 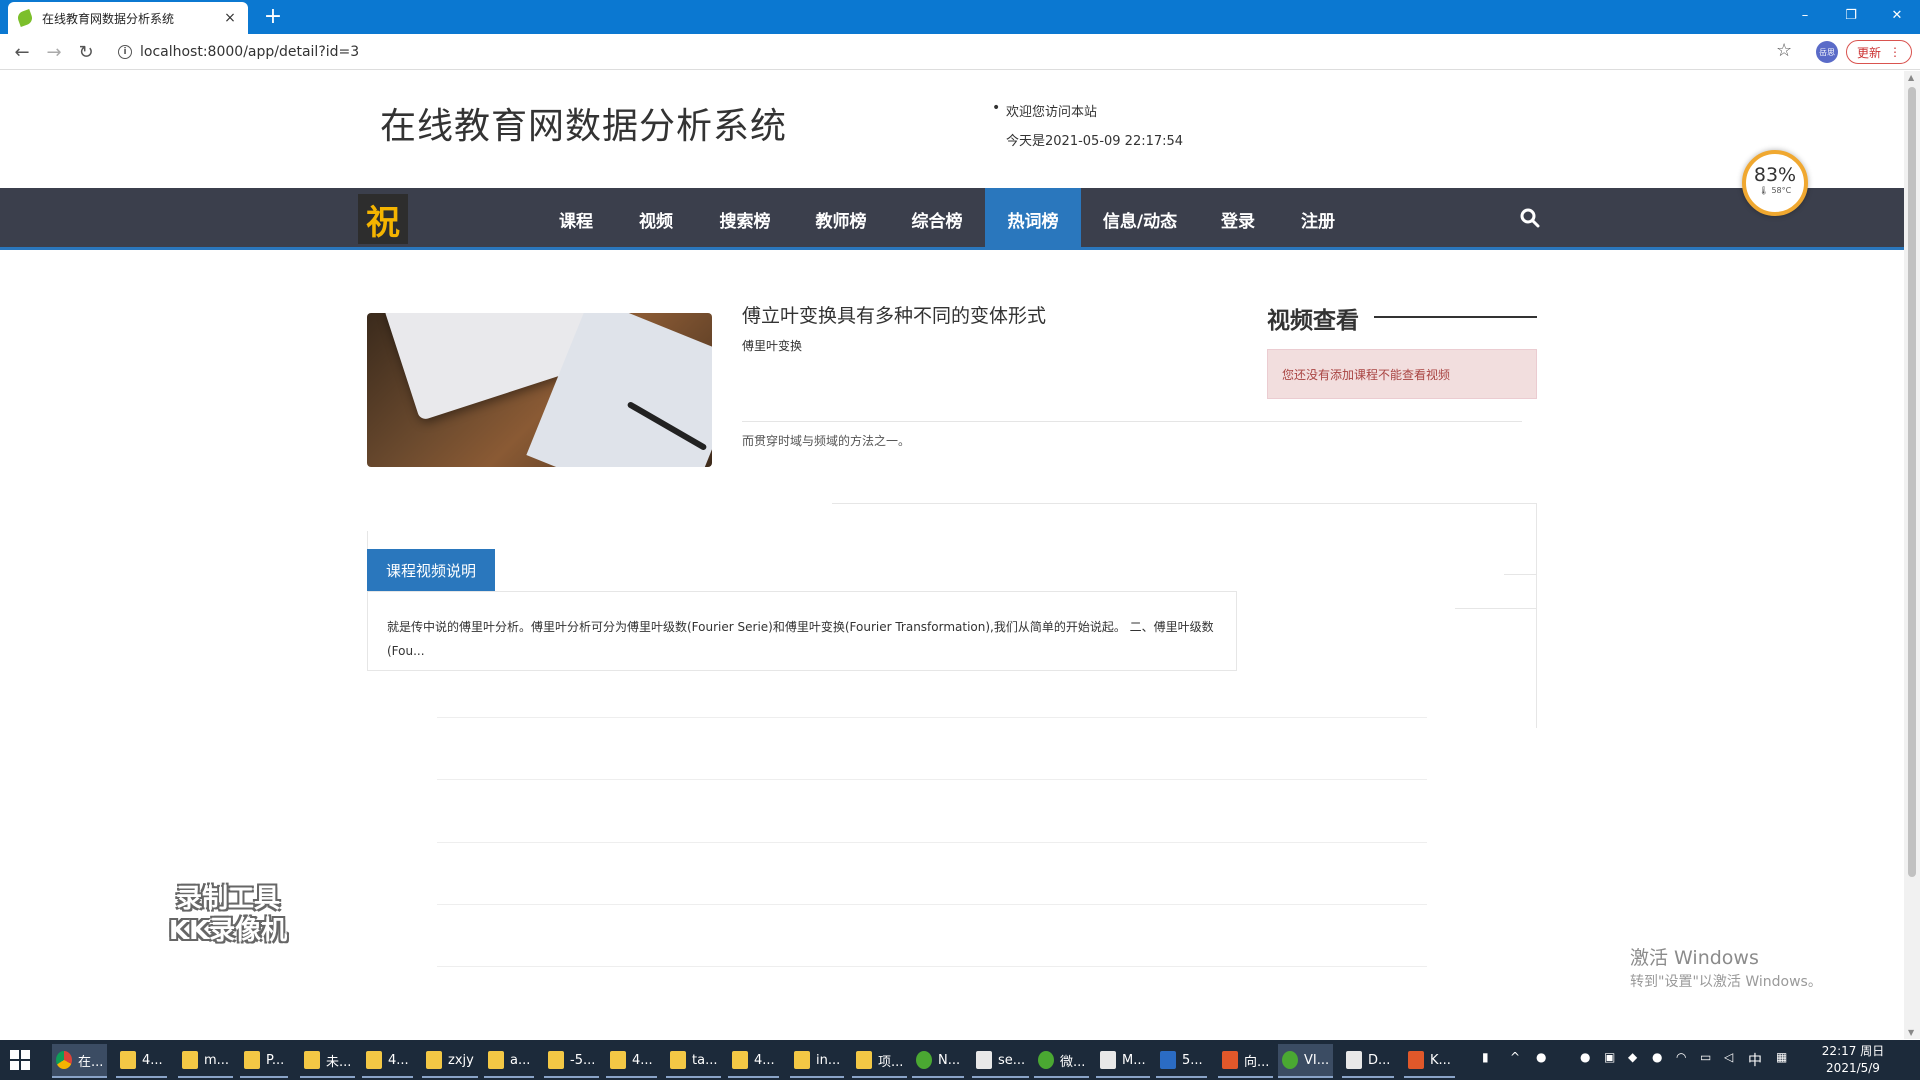 I want to click on tray-app-icon: ◆, so click(x=1632, y=1057).